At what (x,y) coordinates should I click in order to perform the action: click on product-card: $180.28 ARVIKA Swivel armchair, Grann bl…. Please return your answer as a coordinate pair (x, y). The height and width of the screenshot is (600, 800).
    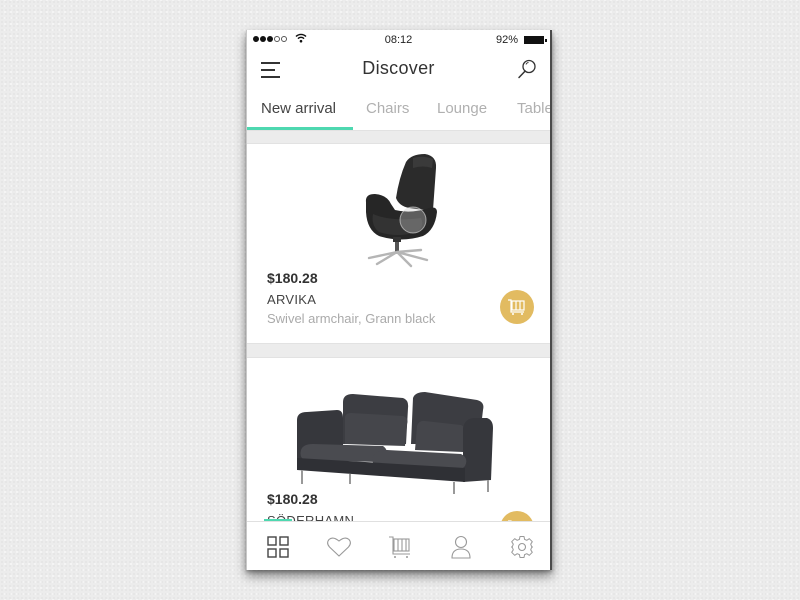
    Looking at the image, I should click on (398, 243).